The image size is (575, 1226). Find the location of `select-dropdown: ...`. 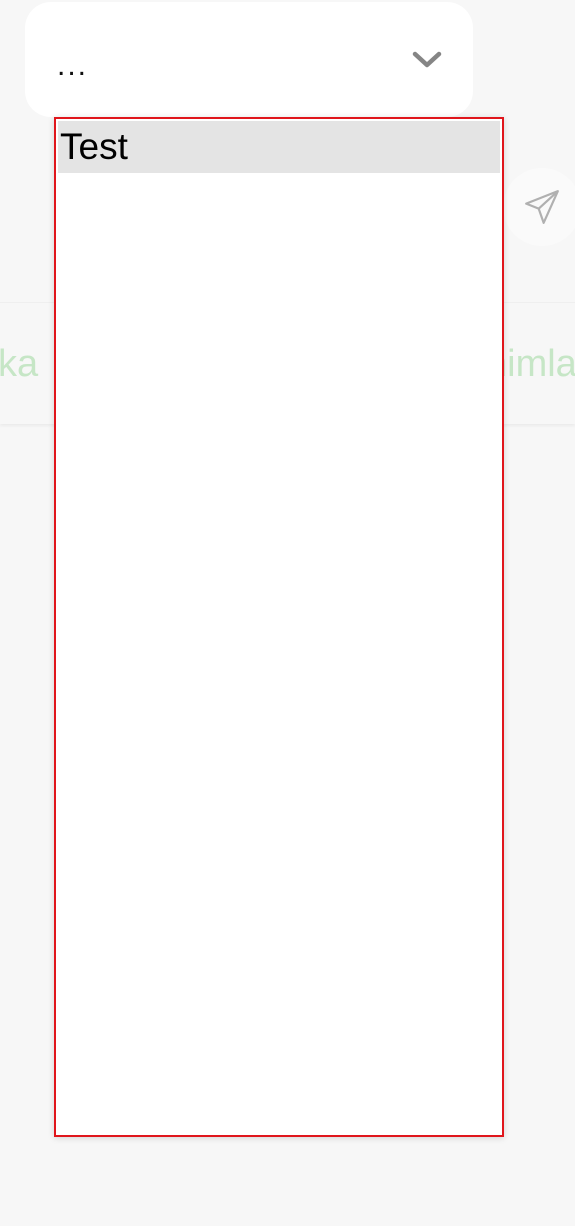

select-dropdown: ... is located at coordinates (249, 59).